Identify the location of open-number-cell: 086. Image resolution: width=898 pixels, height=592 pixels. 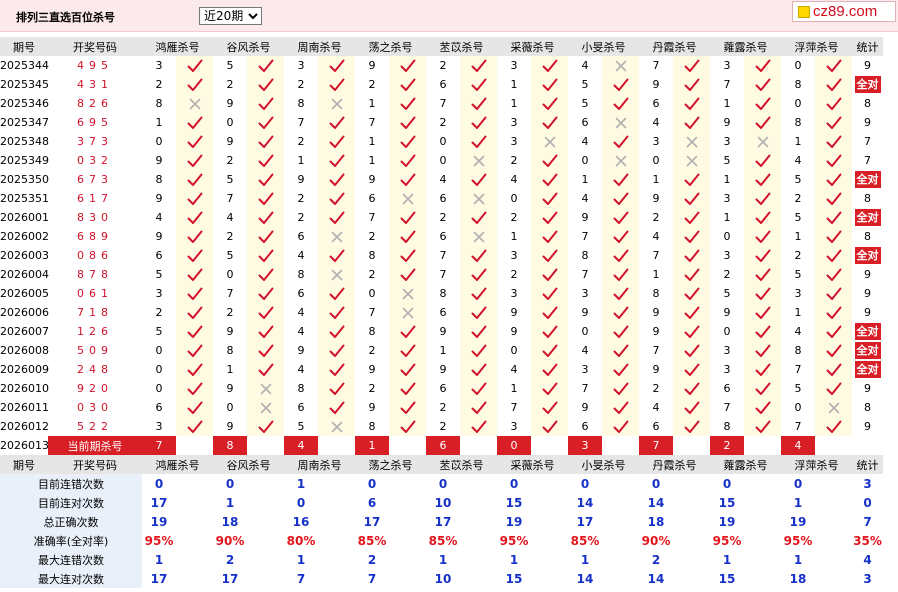
(95, 255).